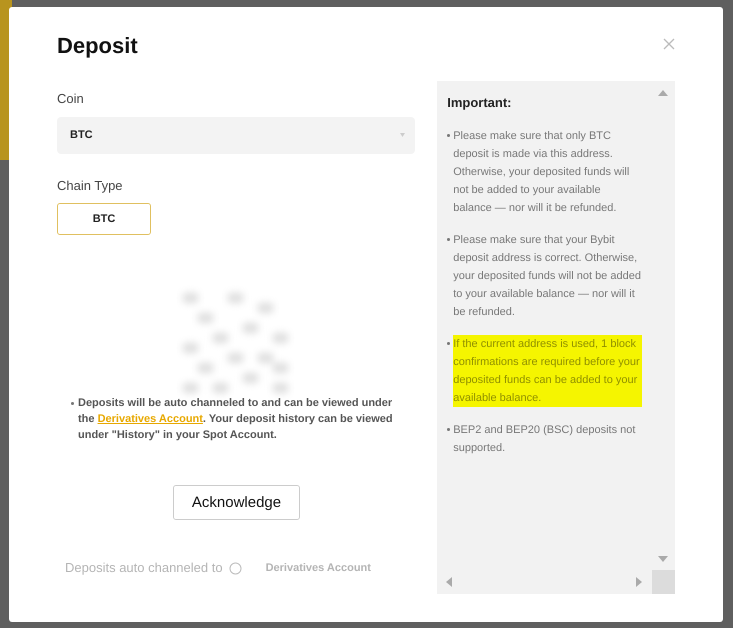 The image size is (733, 628). I want to click on field-label: Chain Type, so click(90, 185).